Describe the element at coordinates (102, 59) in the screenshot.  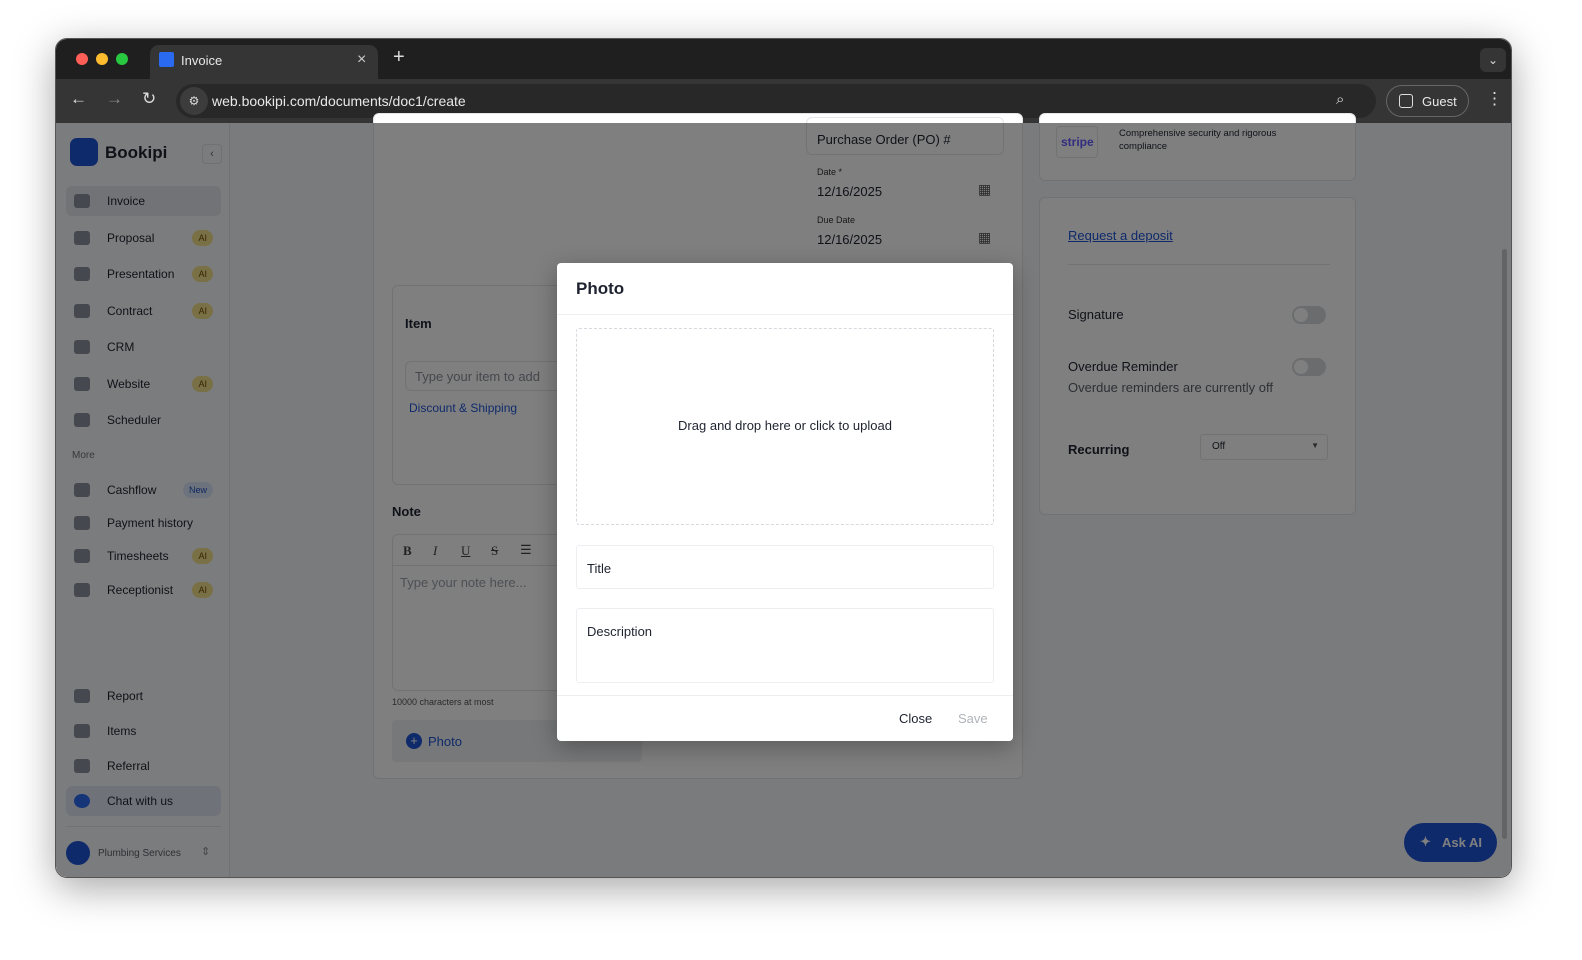
I see `minimize-window-button` at that location.